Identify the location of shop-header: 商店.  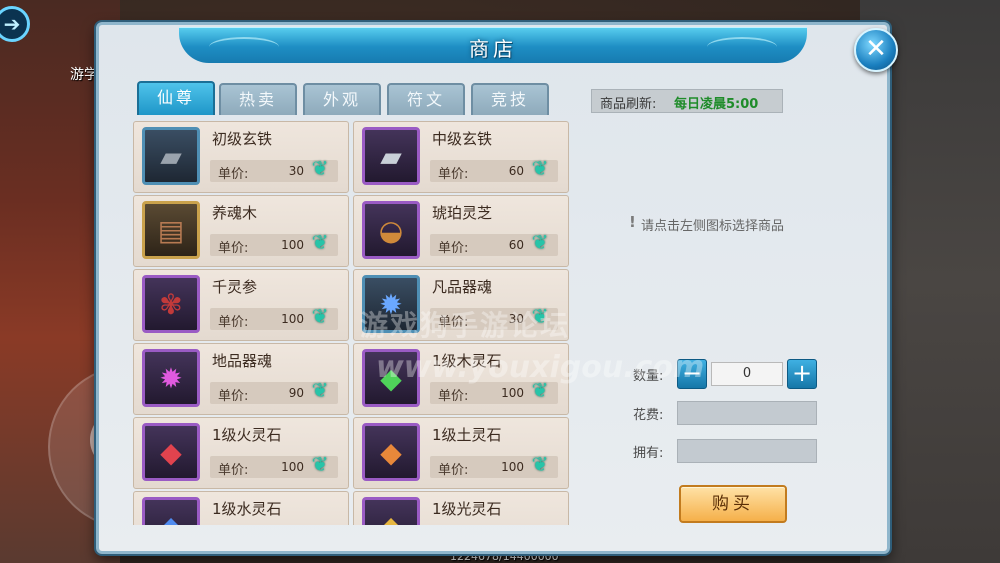
(493, 45).